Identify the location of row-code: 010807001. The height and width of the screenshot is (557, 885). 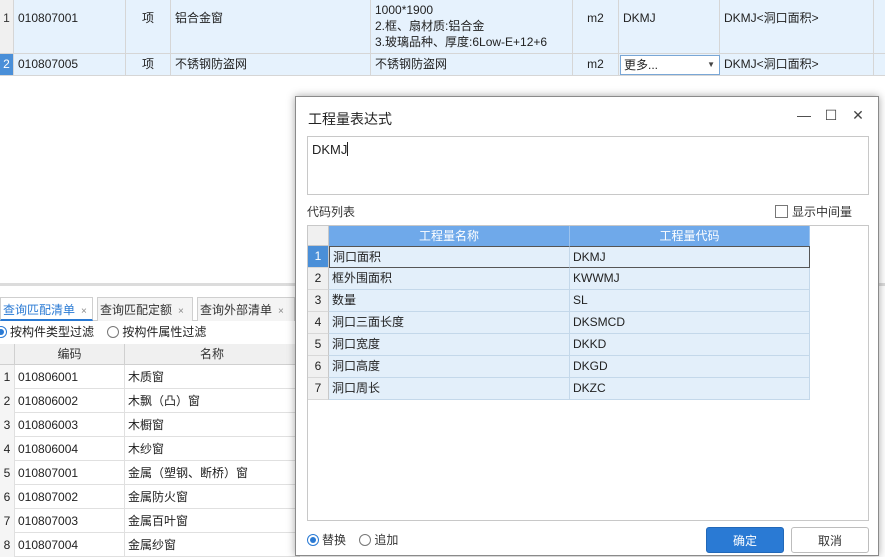
(70, 473).